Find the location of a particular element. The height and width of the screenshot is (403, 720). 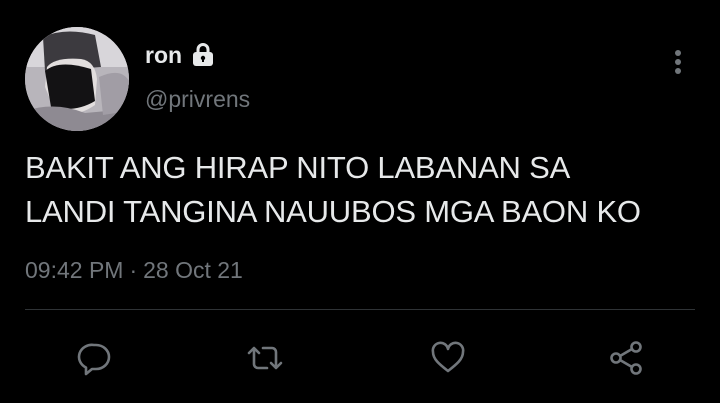

retweet-icon is located at coordinates (265, 358).